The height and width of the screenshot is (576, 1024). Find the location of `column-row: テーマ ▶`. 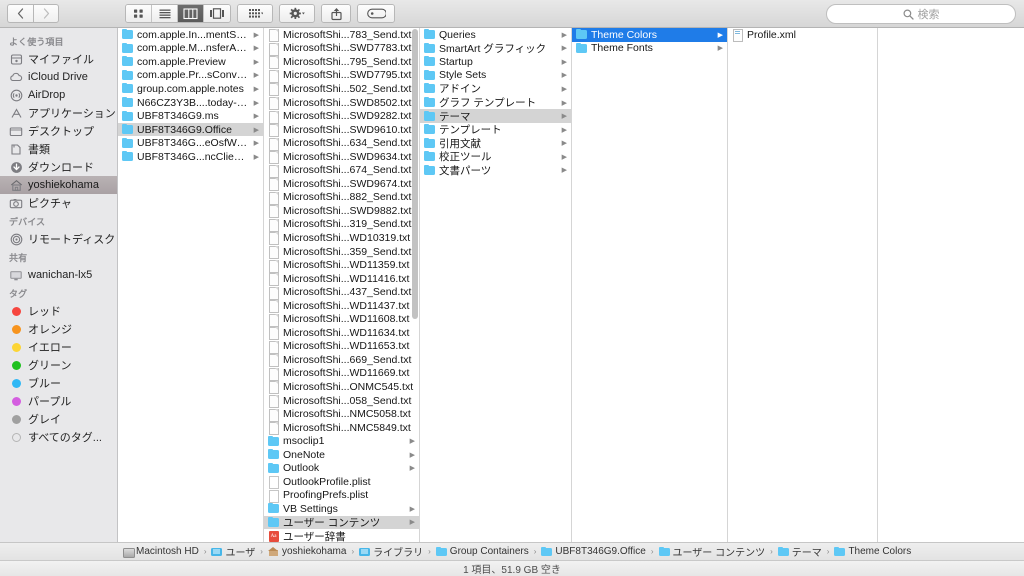

column-row: テーマ ▶ is located at coordinates (495, 116).